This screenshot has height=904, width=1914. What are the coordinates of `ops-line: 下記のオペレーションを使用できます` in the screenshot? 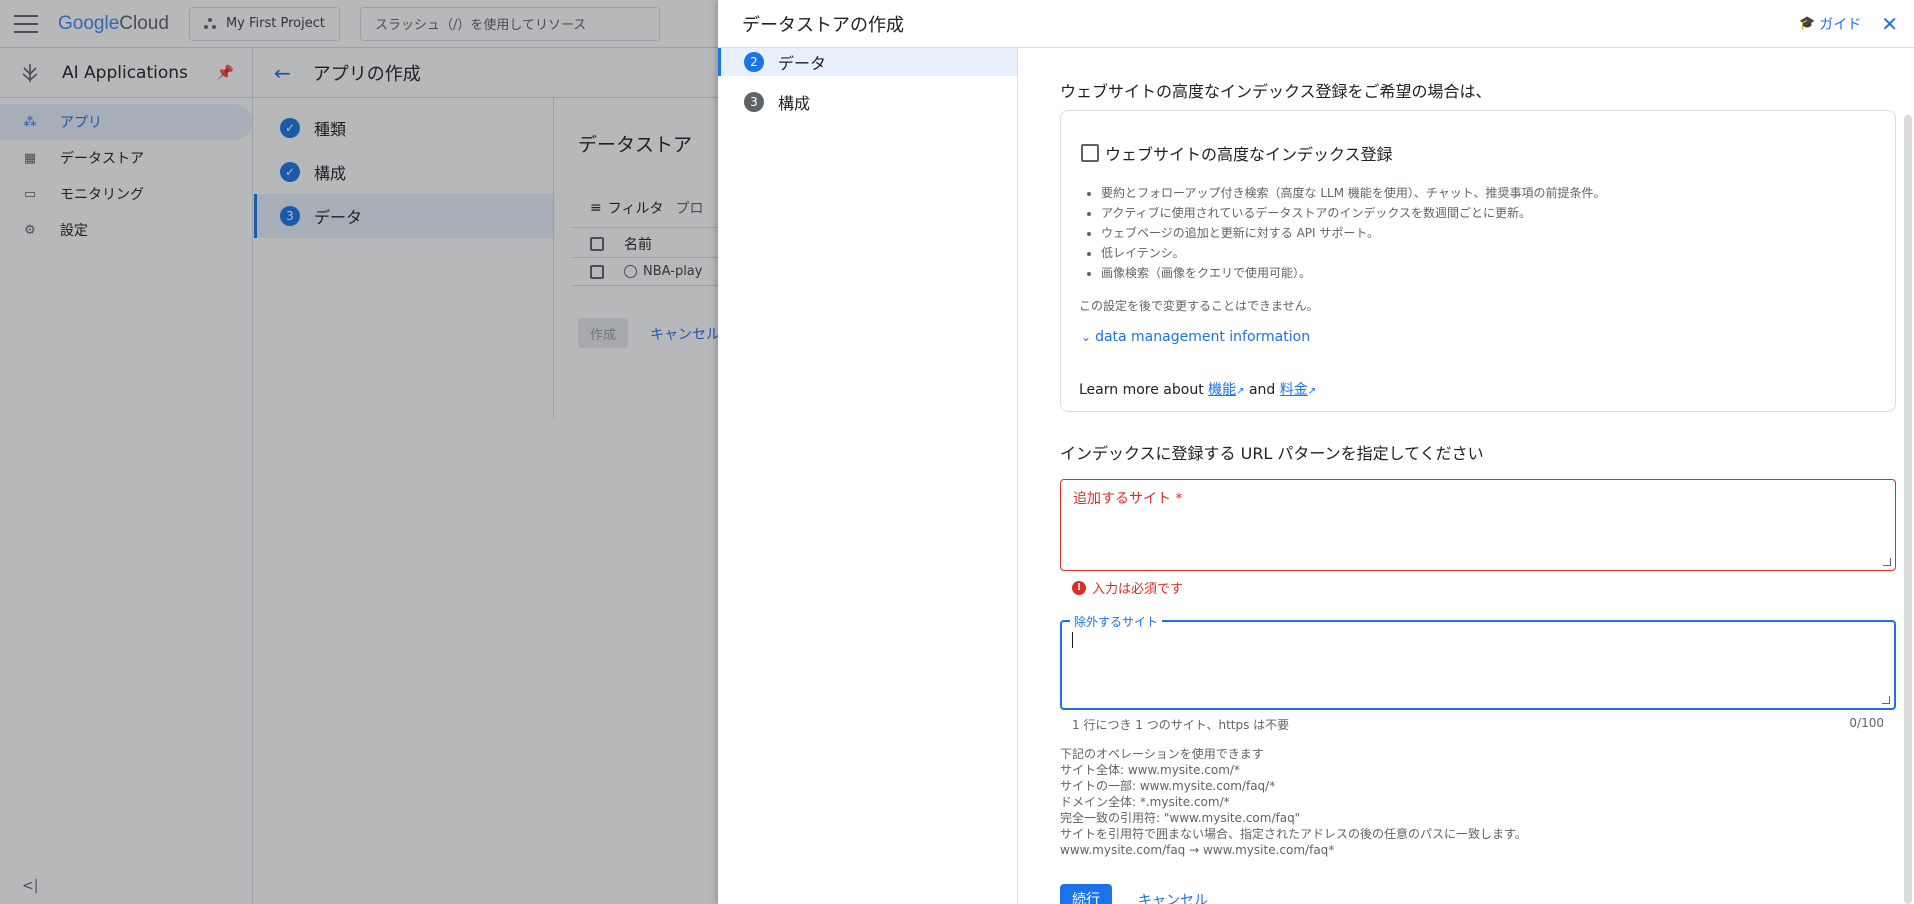 It's located at (1162, 754).